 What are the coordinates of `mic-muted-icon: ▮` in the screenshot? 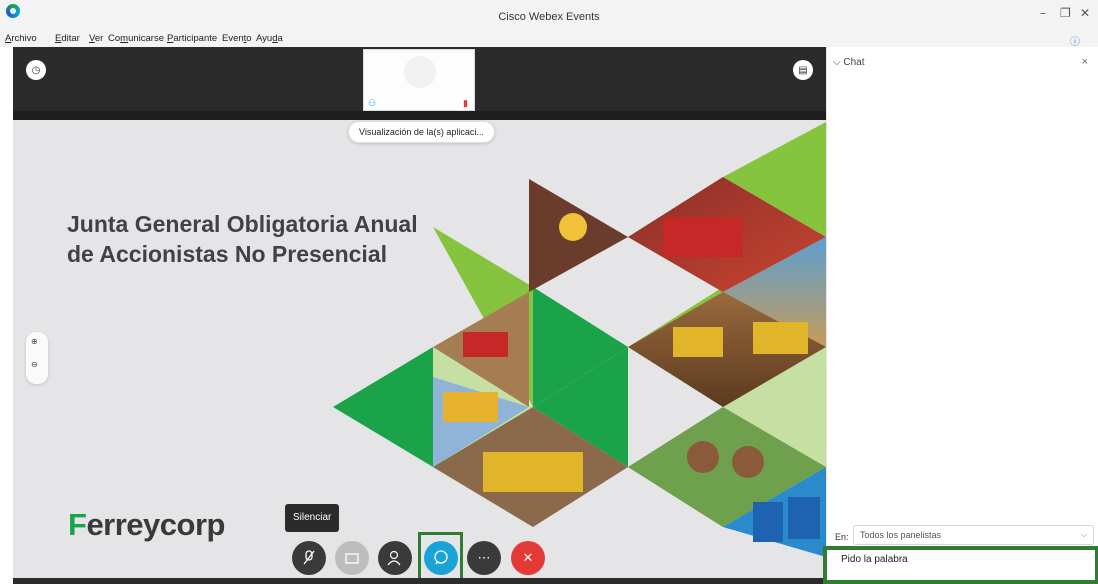 It's located at (465, 103).